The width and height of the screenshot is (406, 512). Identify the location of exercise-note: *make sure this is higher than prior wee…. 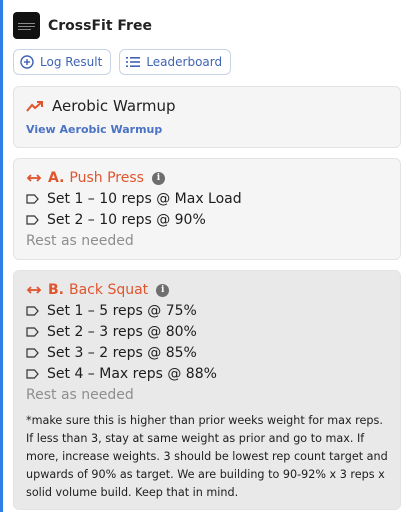
(207, 456).